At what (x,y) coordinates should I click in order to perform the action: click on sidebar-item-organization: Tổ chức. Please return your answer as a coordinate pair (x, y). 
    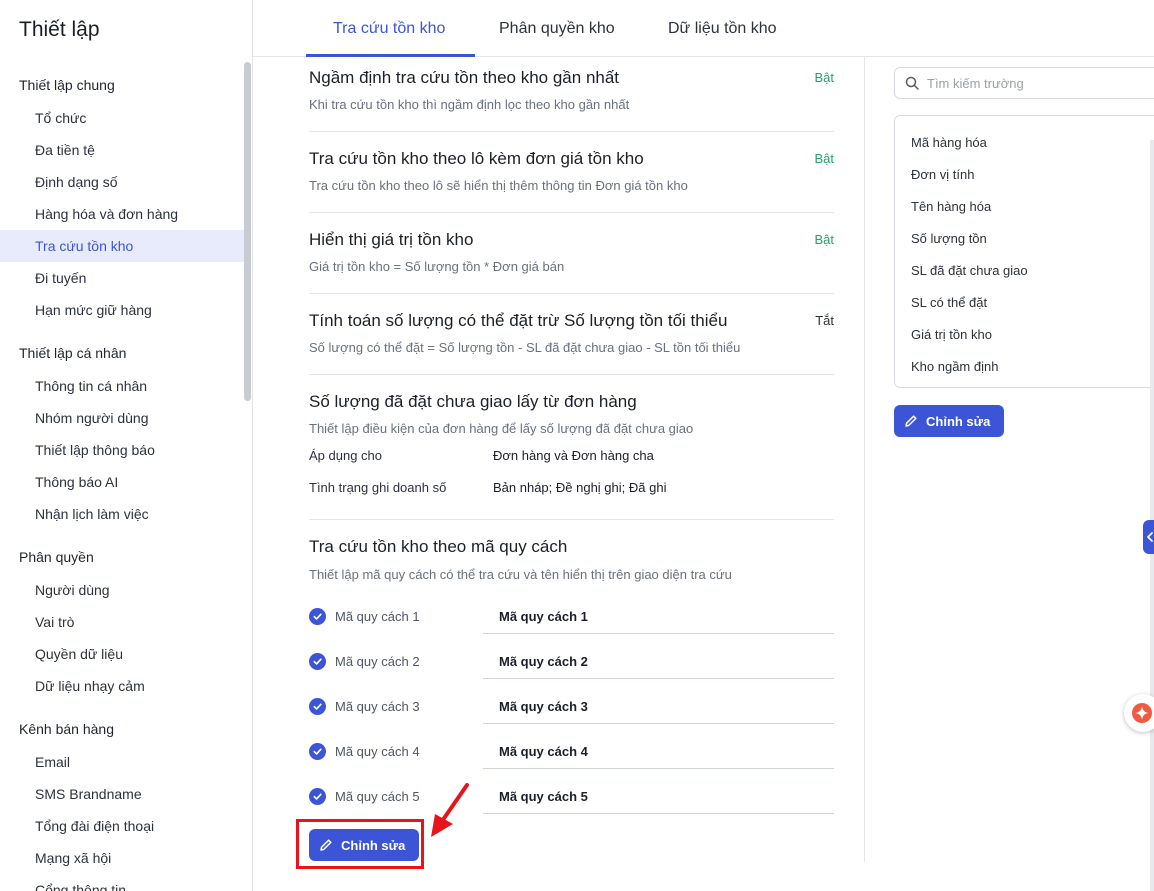
    Looking at the image, I should click on (122, 118).